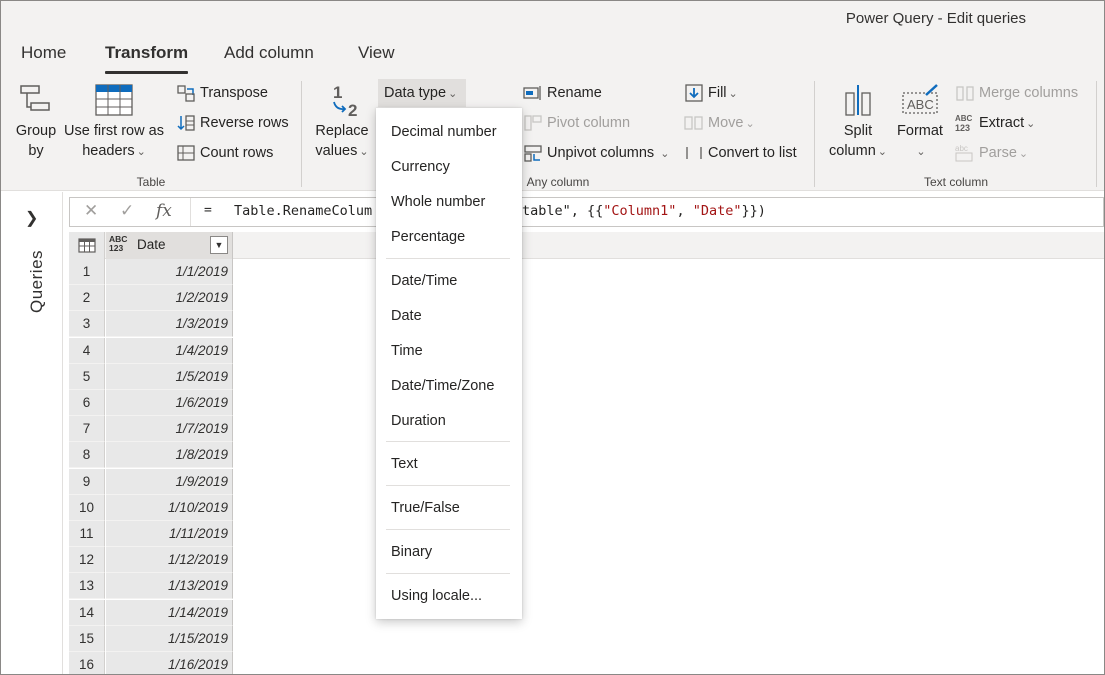 This screenshot has height=675, width=1105. What do you see at coordinates (31, 218) in the screenshot?
I see `chevron-right-icon: ❯` at bounding box center [31, 218].